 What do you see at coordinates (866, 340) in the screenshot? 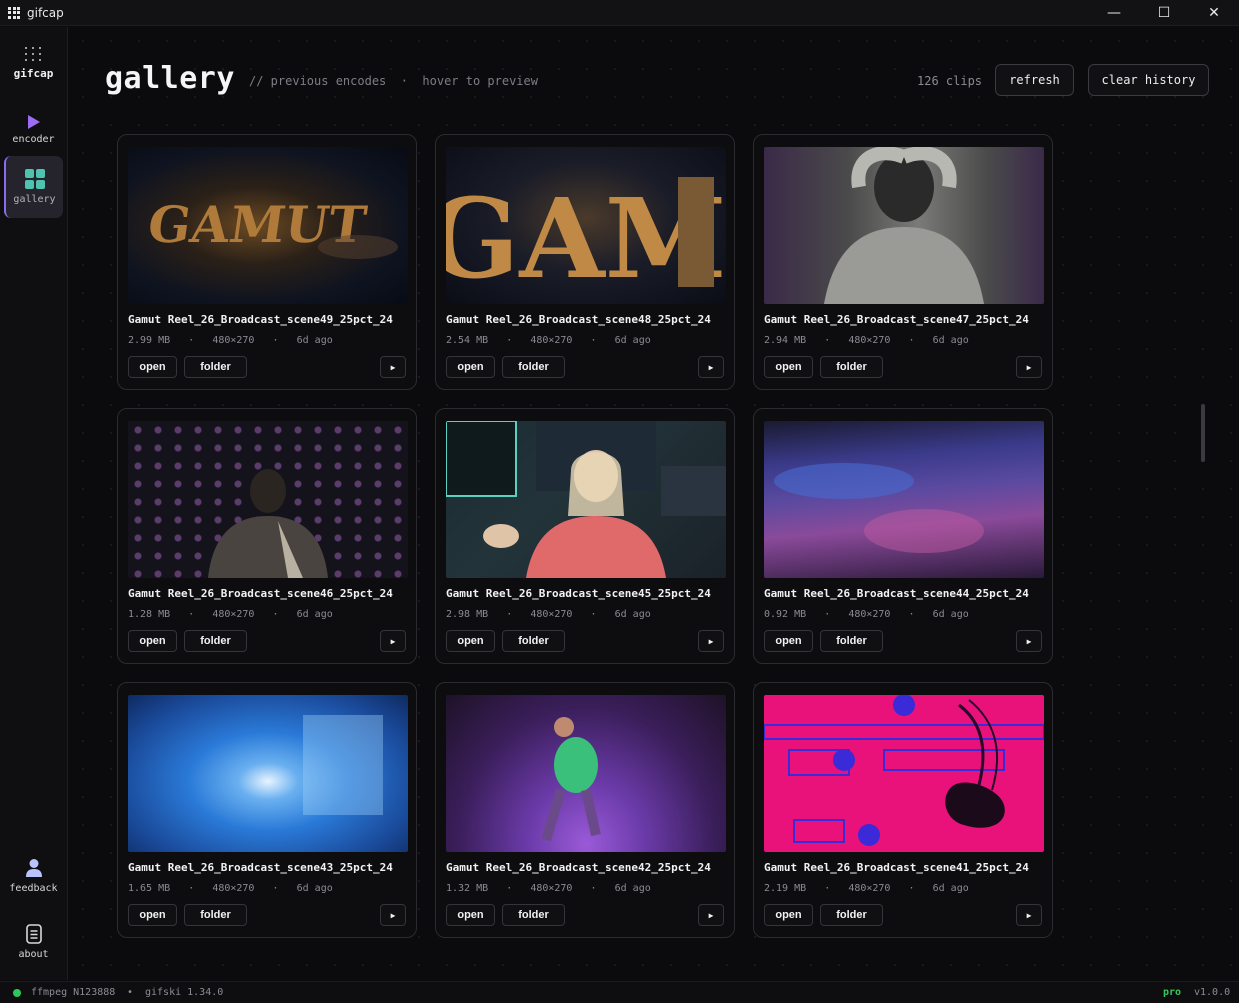
I see `clip-meta: 2.94 MB · 480×270 · 6d ago` at bounding box center [866, 340].